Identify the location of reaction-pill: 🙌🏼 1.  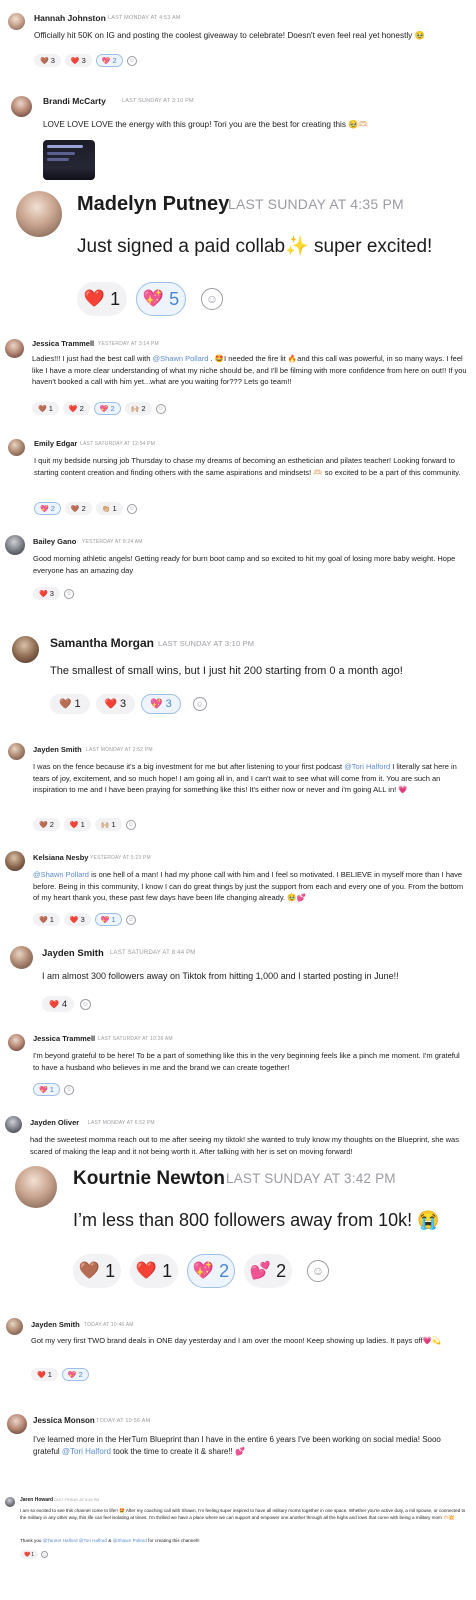
(108, 824).